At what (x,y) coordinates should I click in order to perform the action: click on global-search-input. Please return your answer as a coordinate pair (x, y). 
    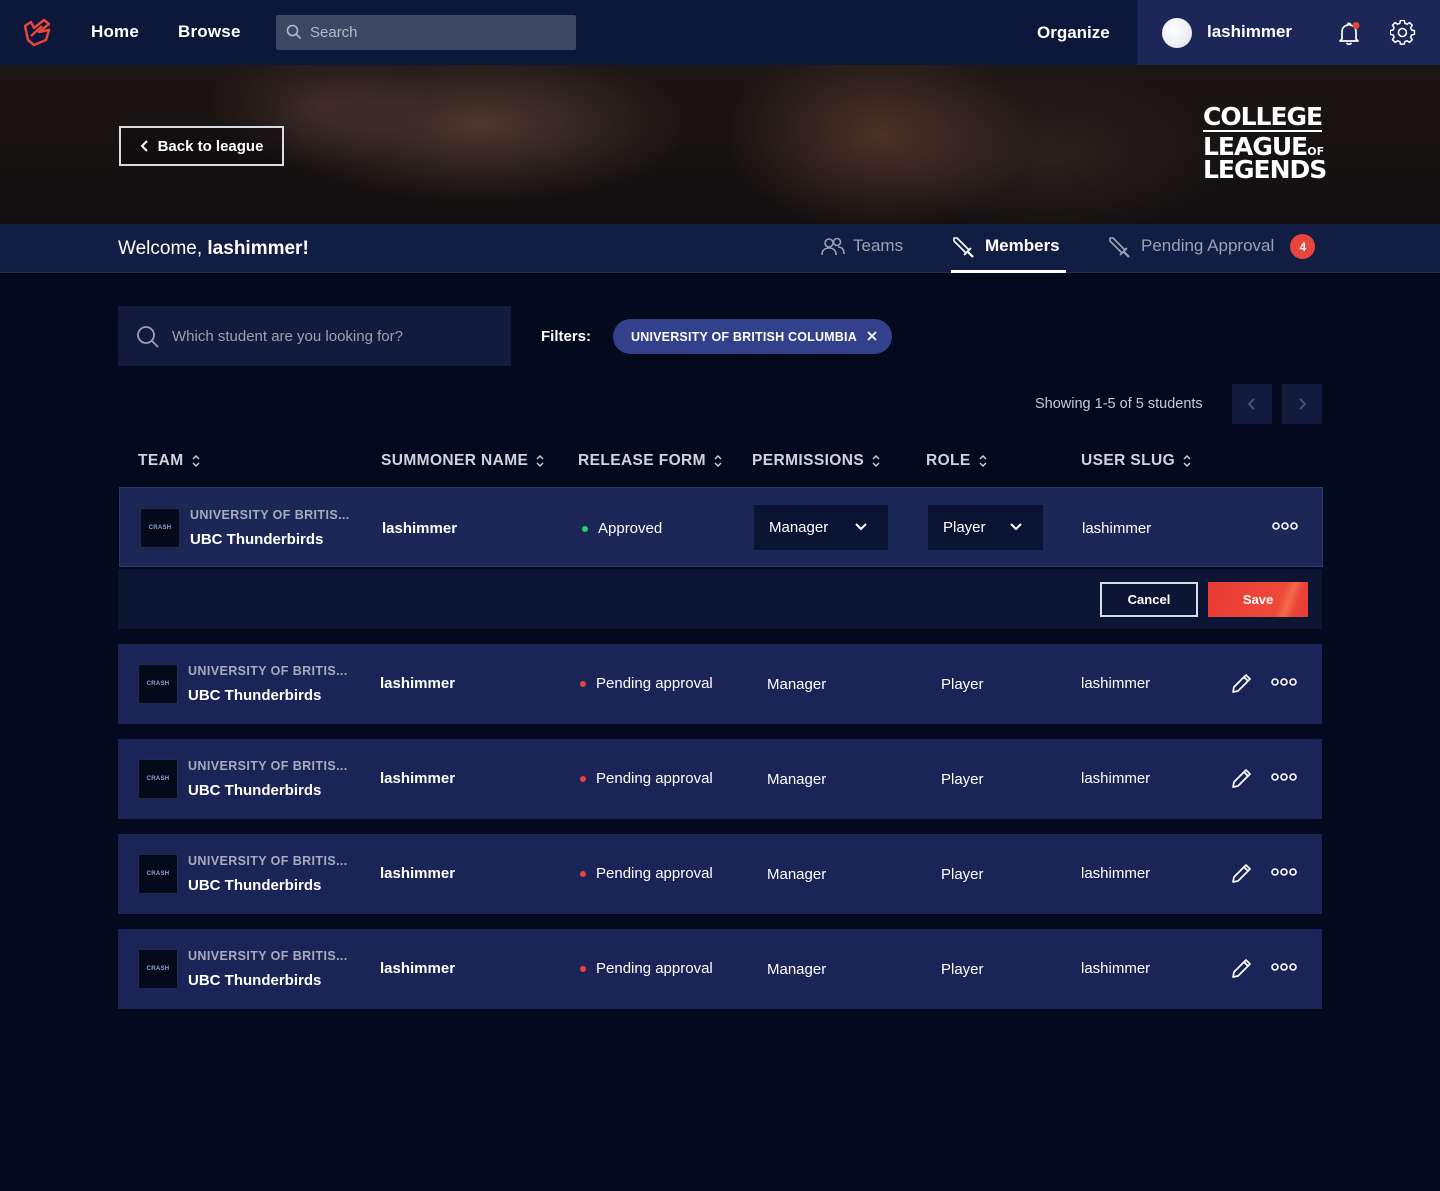
    Looking at the image, I should click on (435, 32).